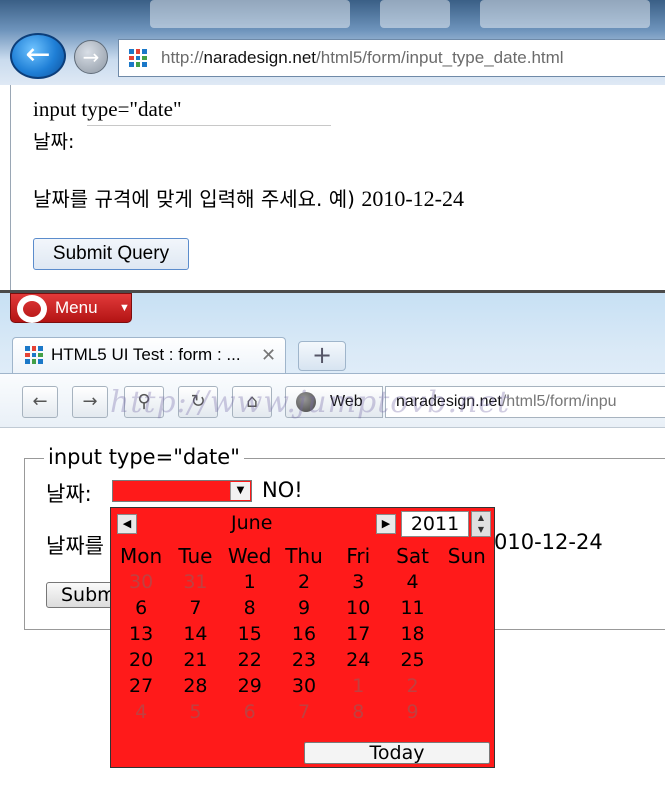  Describe the element at coordinates (195, 634) in the screenshot. I see `calendar-day: 14` at that location.